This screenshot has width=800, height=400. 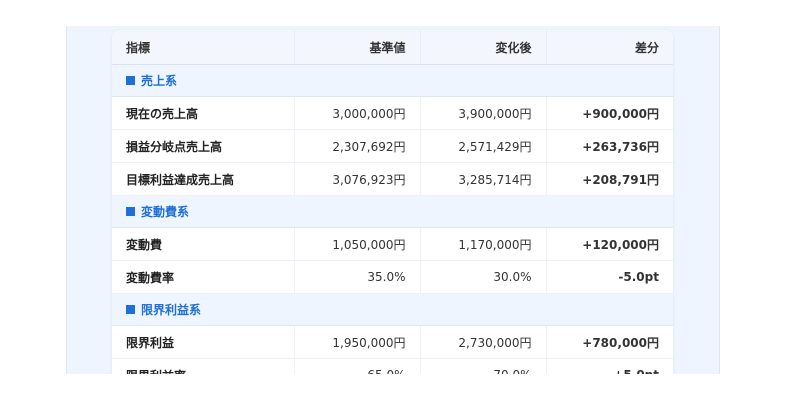 I want to click on row-label: 限界利益, so click(x=203, y=342).